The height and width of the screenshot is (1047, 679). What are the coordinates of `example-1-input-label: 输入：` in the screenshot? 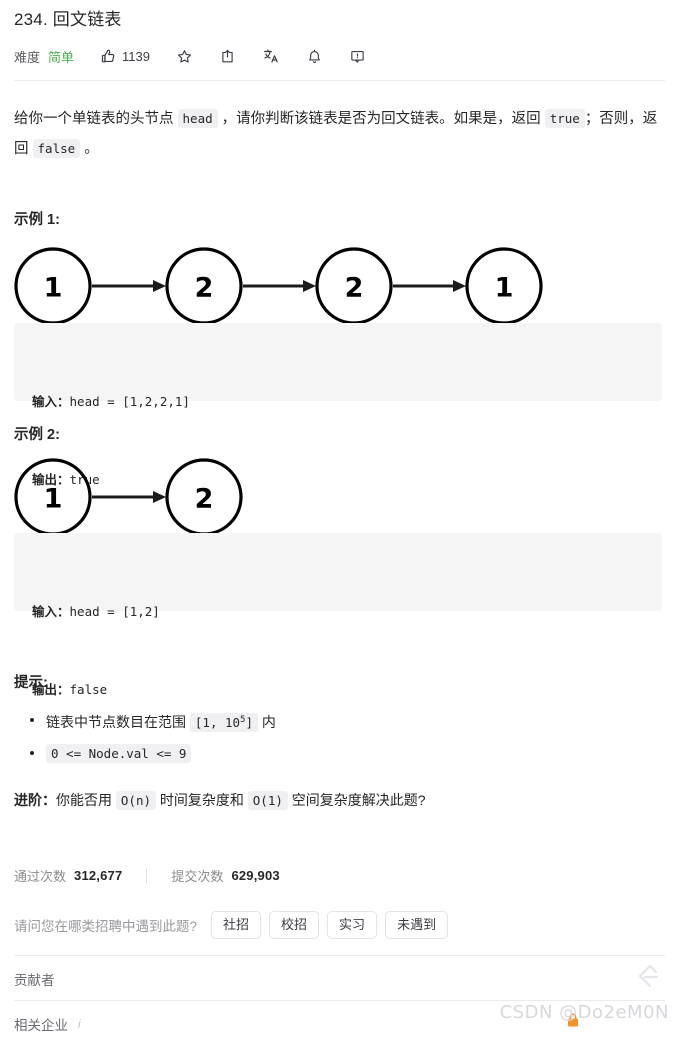 It's located at (51, 402).